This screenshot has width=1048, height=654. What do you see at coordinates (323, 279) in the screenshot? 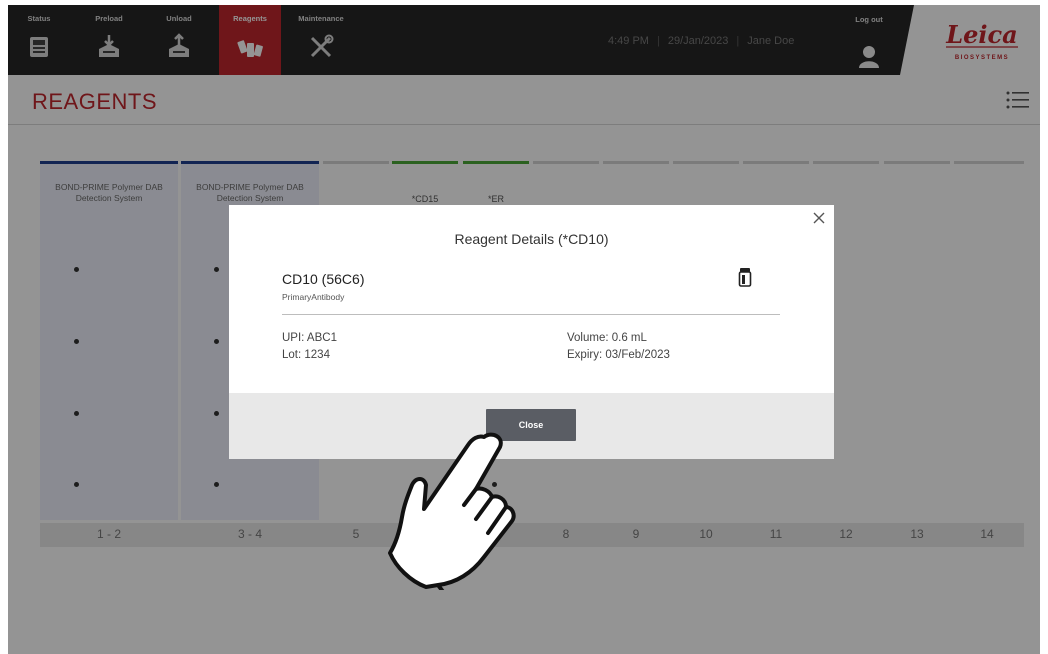
I see `reagent-name: CD10 (56C6)` at bounding box center [323, 279].